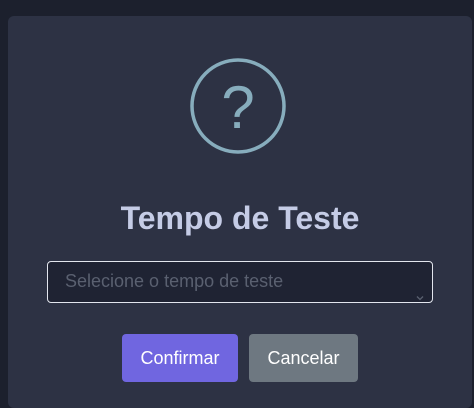  What do you see at coordinates (420, 289) in the screenshot?
I see `chevron-down-icon` at bounding box center [420, 289].